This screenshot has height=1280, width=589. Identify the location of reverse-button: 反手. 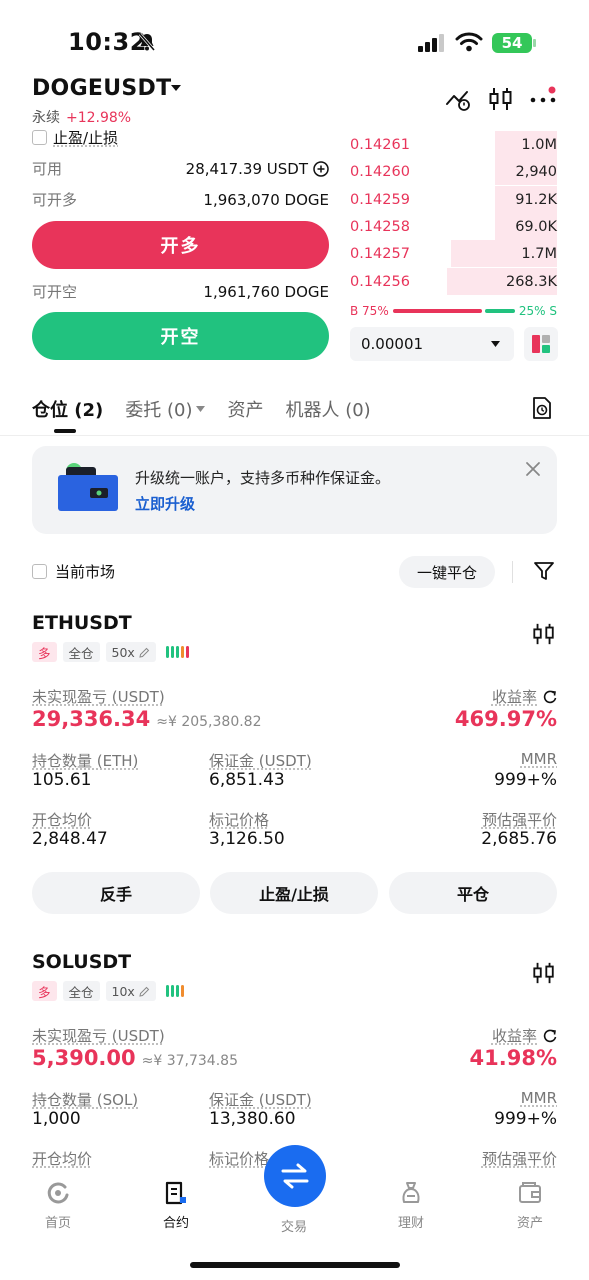
(116, 893).